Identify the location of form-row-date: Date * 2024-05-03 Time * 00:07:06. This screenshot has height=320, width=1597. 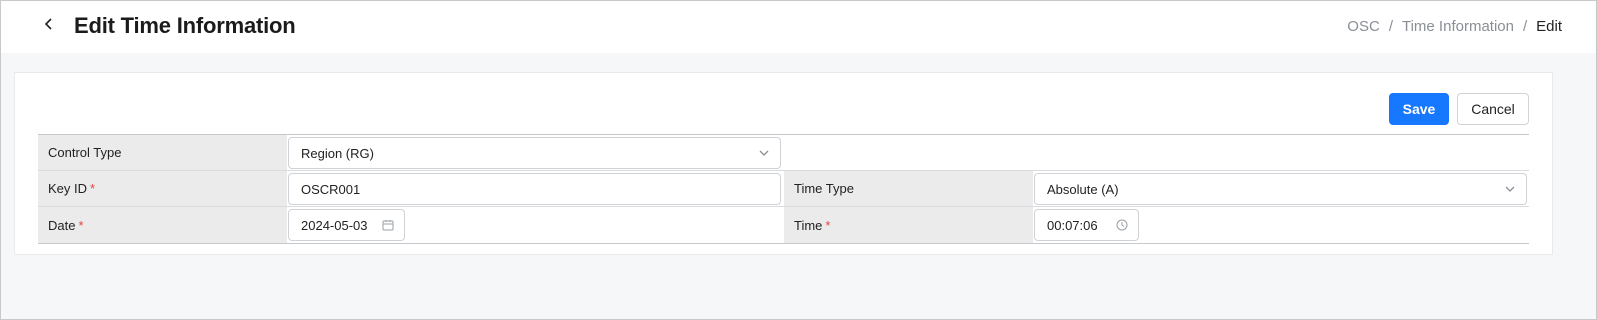
(783, 225).